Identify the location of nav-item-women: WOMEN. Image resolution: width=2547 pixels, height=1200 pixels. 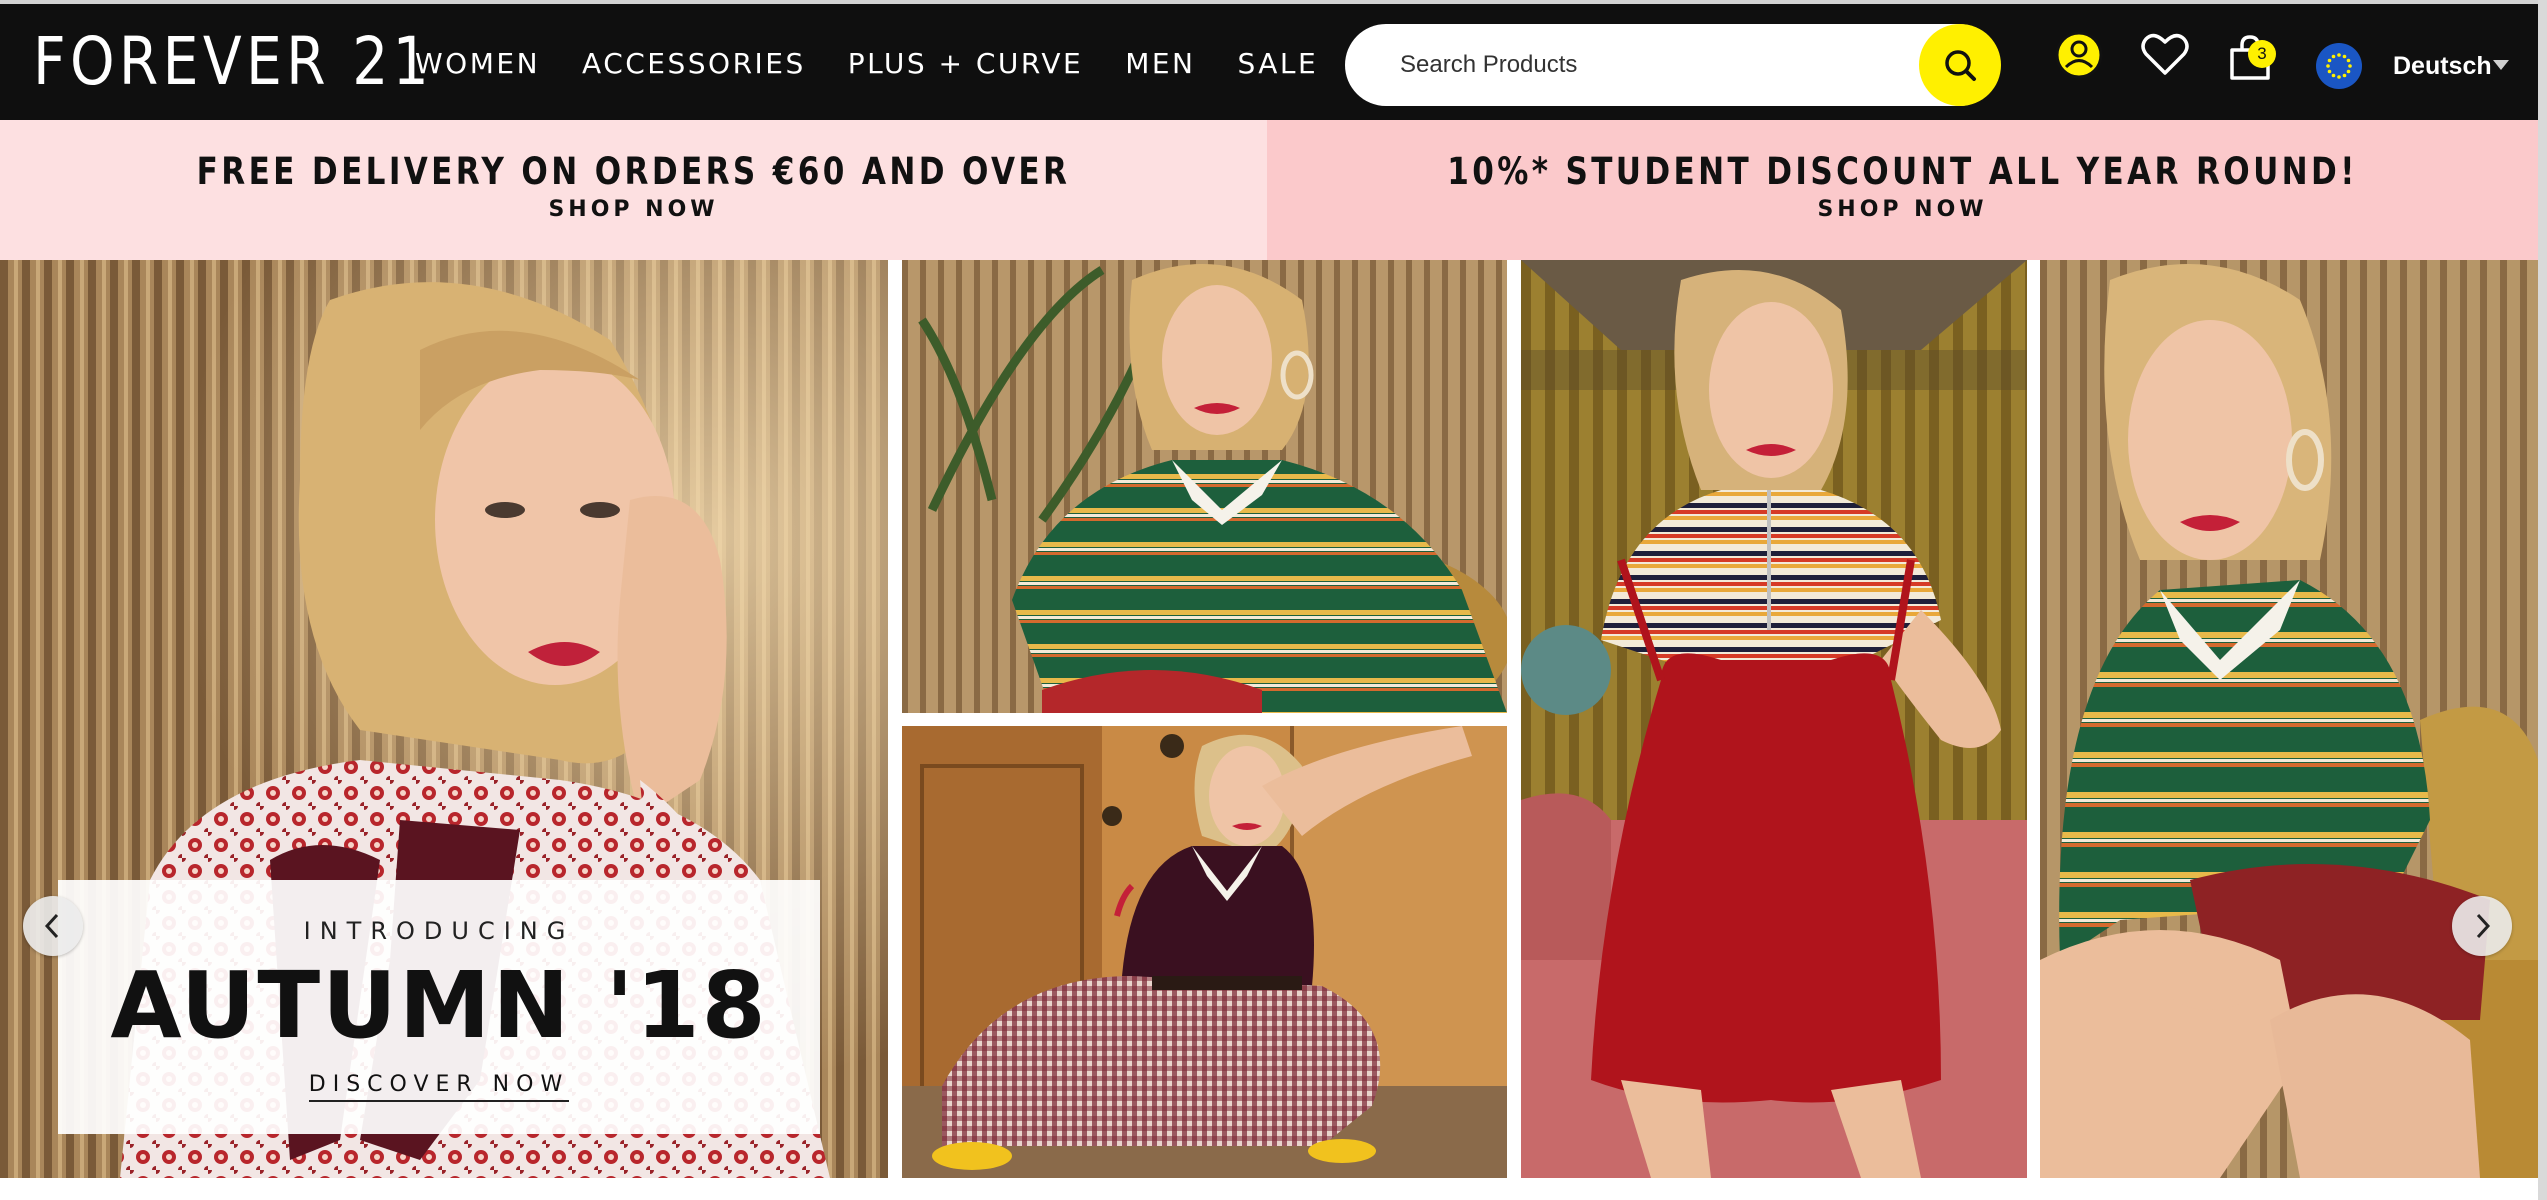
(477, 64).